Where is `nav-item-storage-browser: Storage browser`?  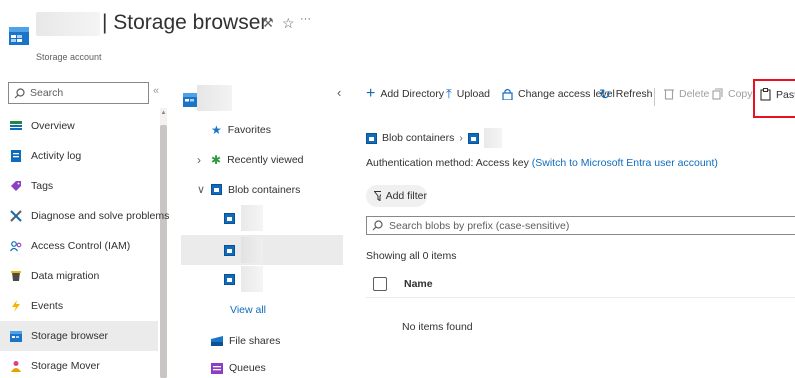 nav-item-storage-browser: Storage browser is located at coordinates (79, 336).